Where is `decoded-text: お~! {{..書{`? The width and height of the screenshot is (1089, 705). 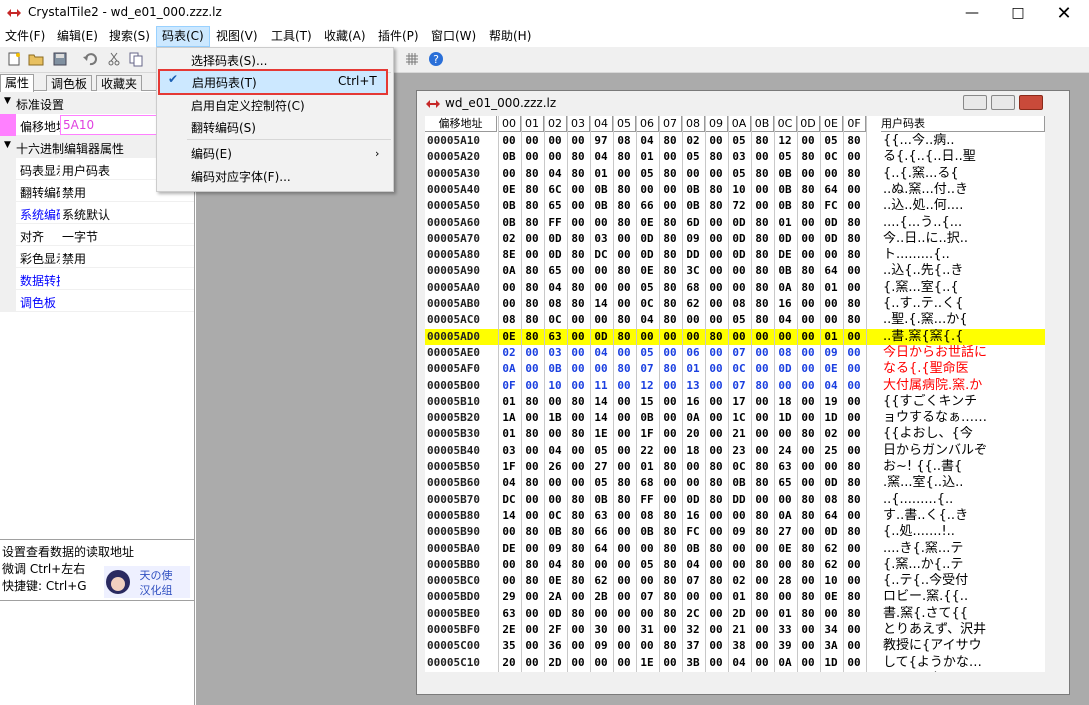 decoded-text: お~! {{..書{ is located at coordinates (964, 467).